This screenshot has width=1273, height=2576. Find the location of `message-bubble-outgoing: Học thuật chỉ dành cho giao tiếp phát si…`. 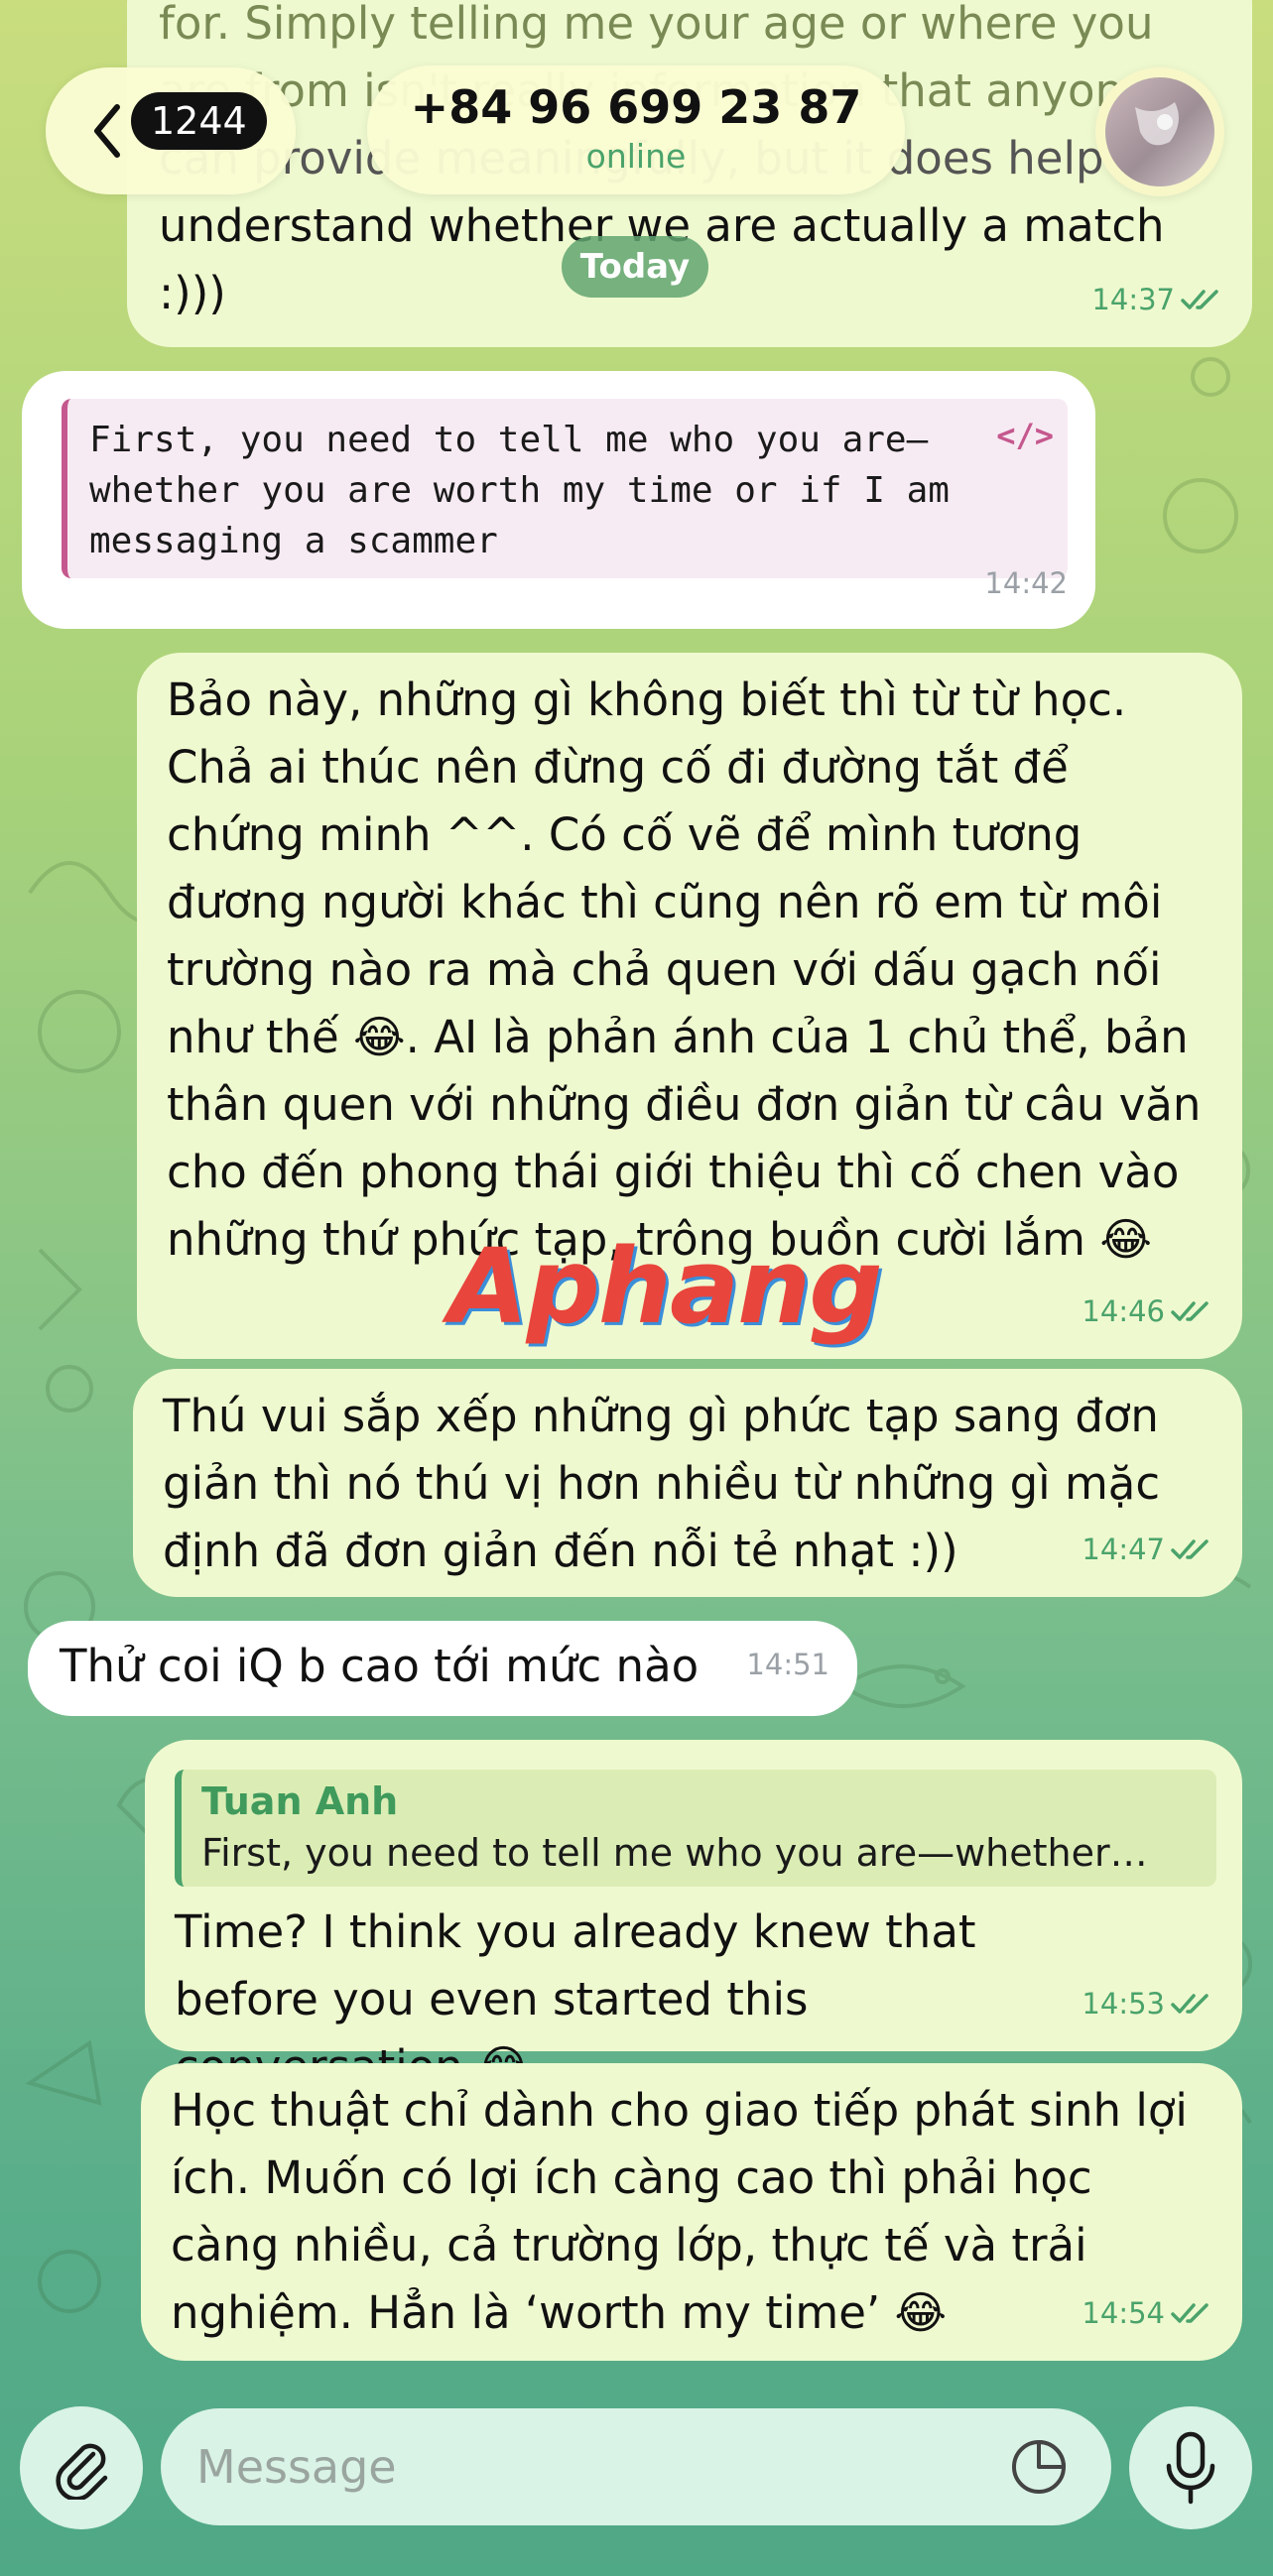

message-bubble-outgoing: Học thuật chỉ dành cho giao tiếp phát si… is located at coordinates (692, 2212).